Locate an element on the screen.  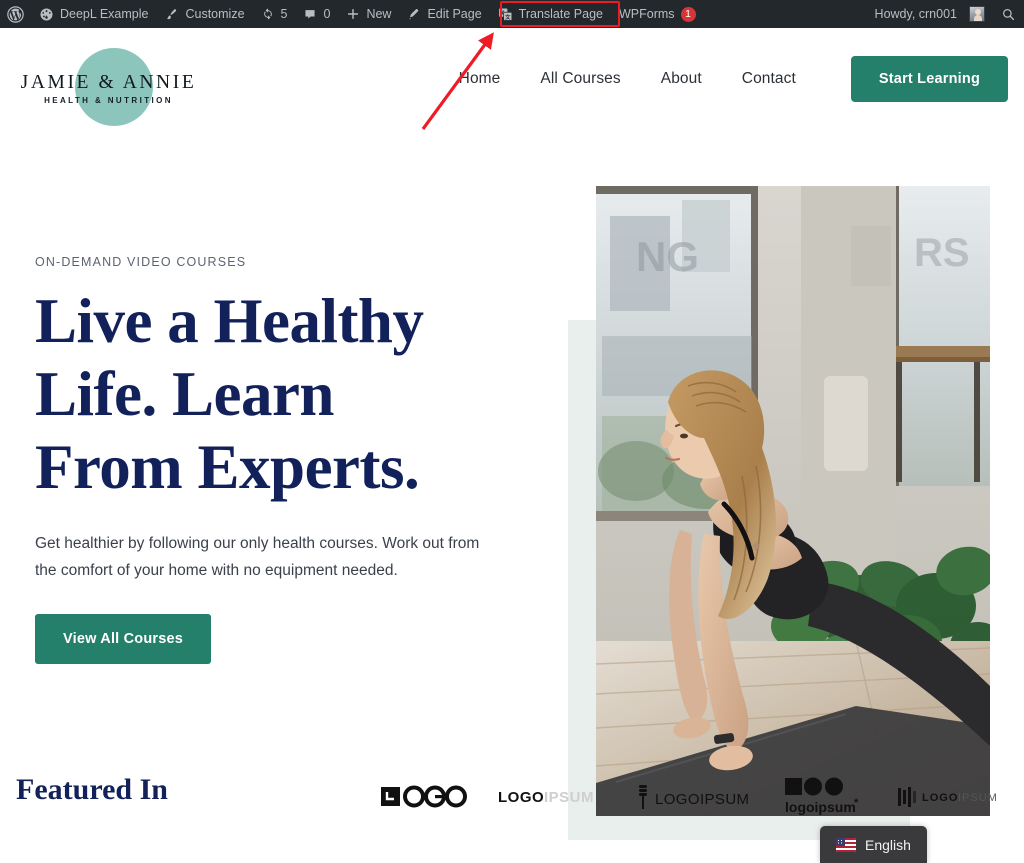
admin-bar-wpforms: WPForms 1 is located at coordinates (657, 14).